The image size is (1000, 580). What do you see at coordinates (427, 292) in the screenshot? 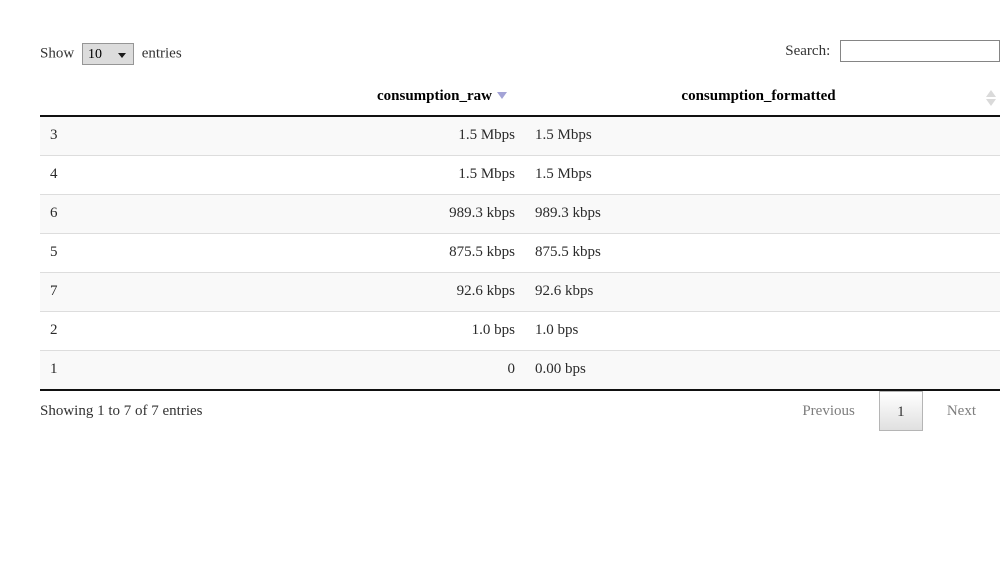
I see `cell-consumption-raw: 92.6 kbps` at bounding box center [427, 292].